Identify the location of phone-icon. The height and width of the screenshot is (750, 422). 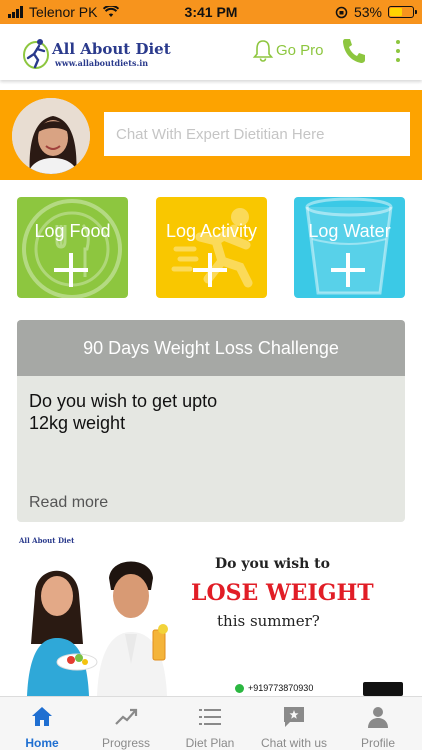
(354, 51).